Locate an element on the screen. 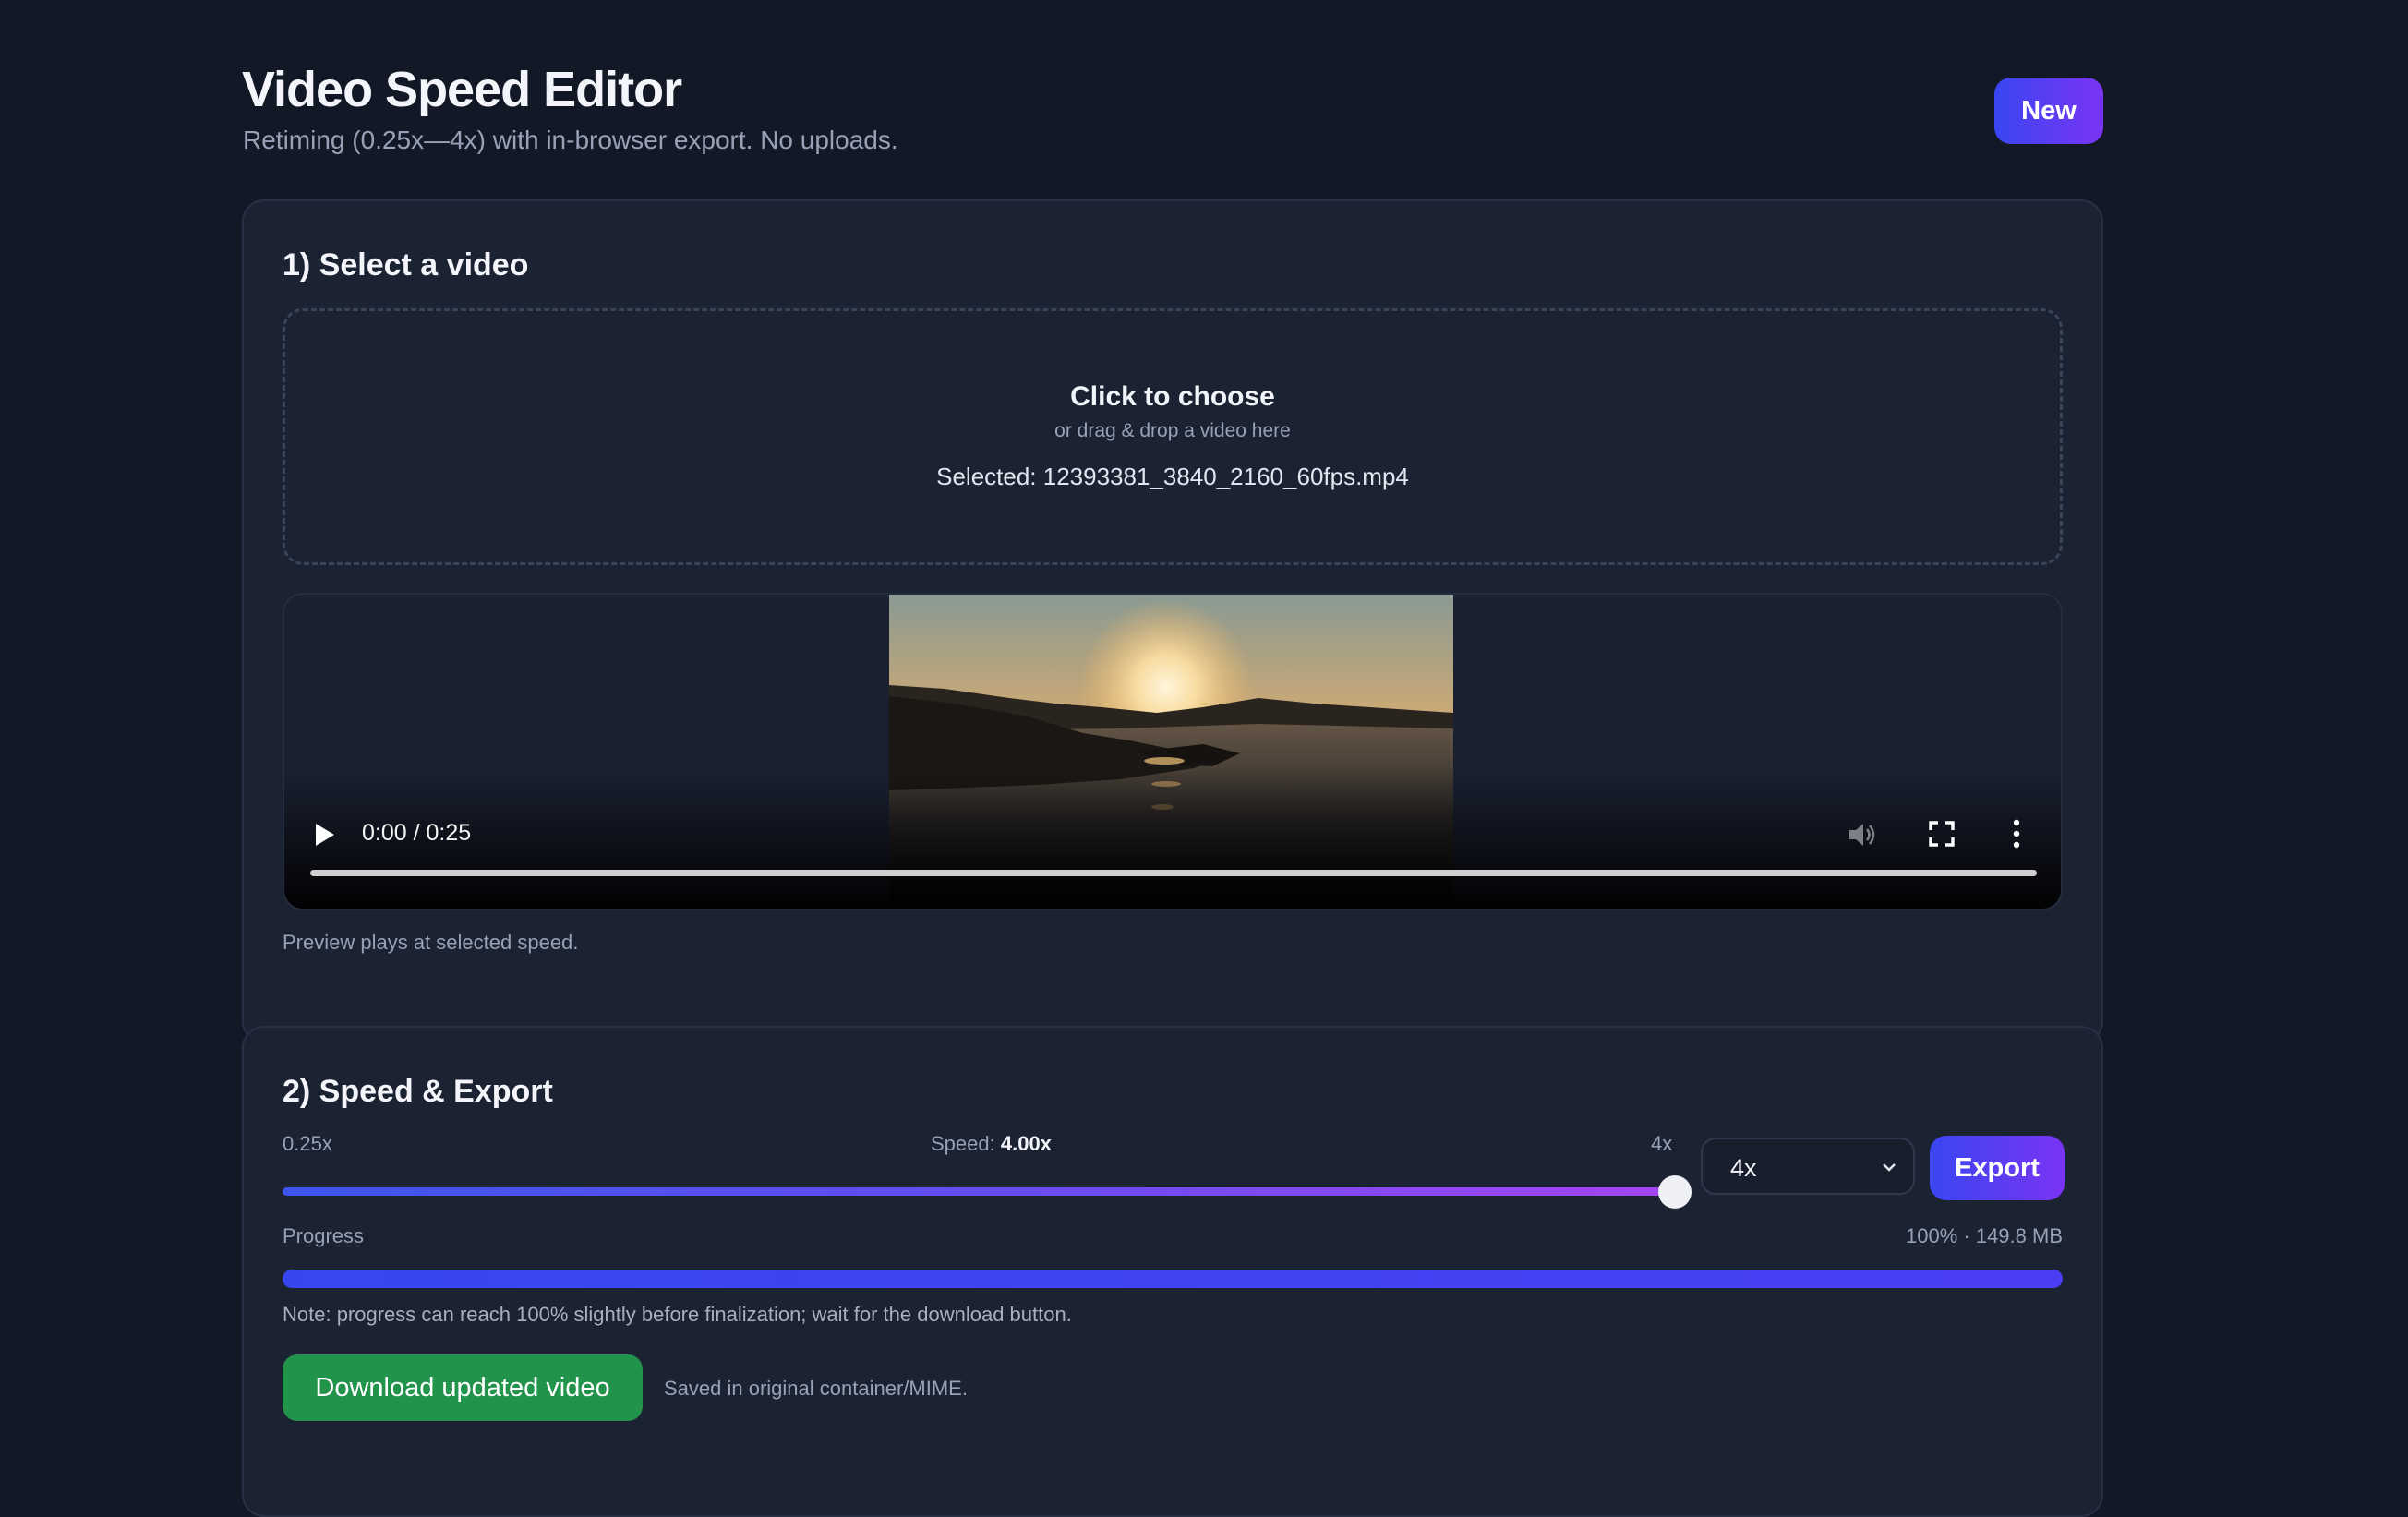  preview-note: Preview plays at selected speed. is located at coordinates (431, 942).